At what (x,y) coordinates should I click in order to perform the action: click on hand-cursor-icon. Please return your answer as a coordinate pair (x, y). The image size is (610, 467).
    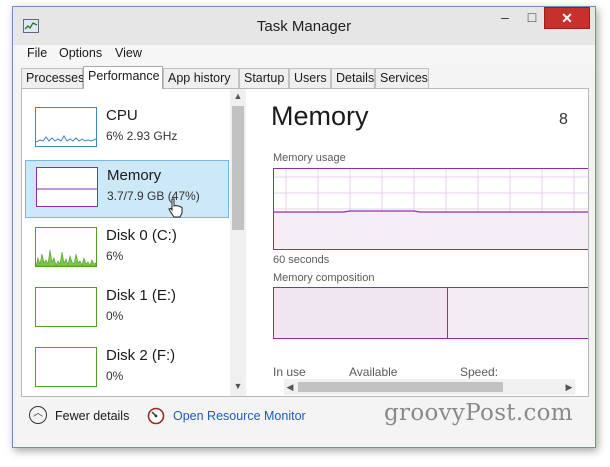
    Looking at the image, I should click on (175, 208).